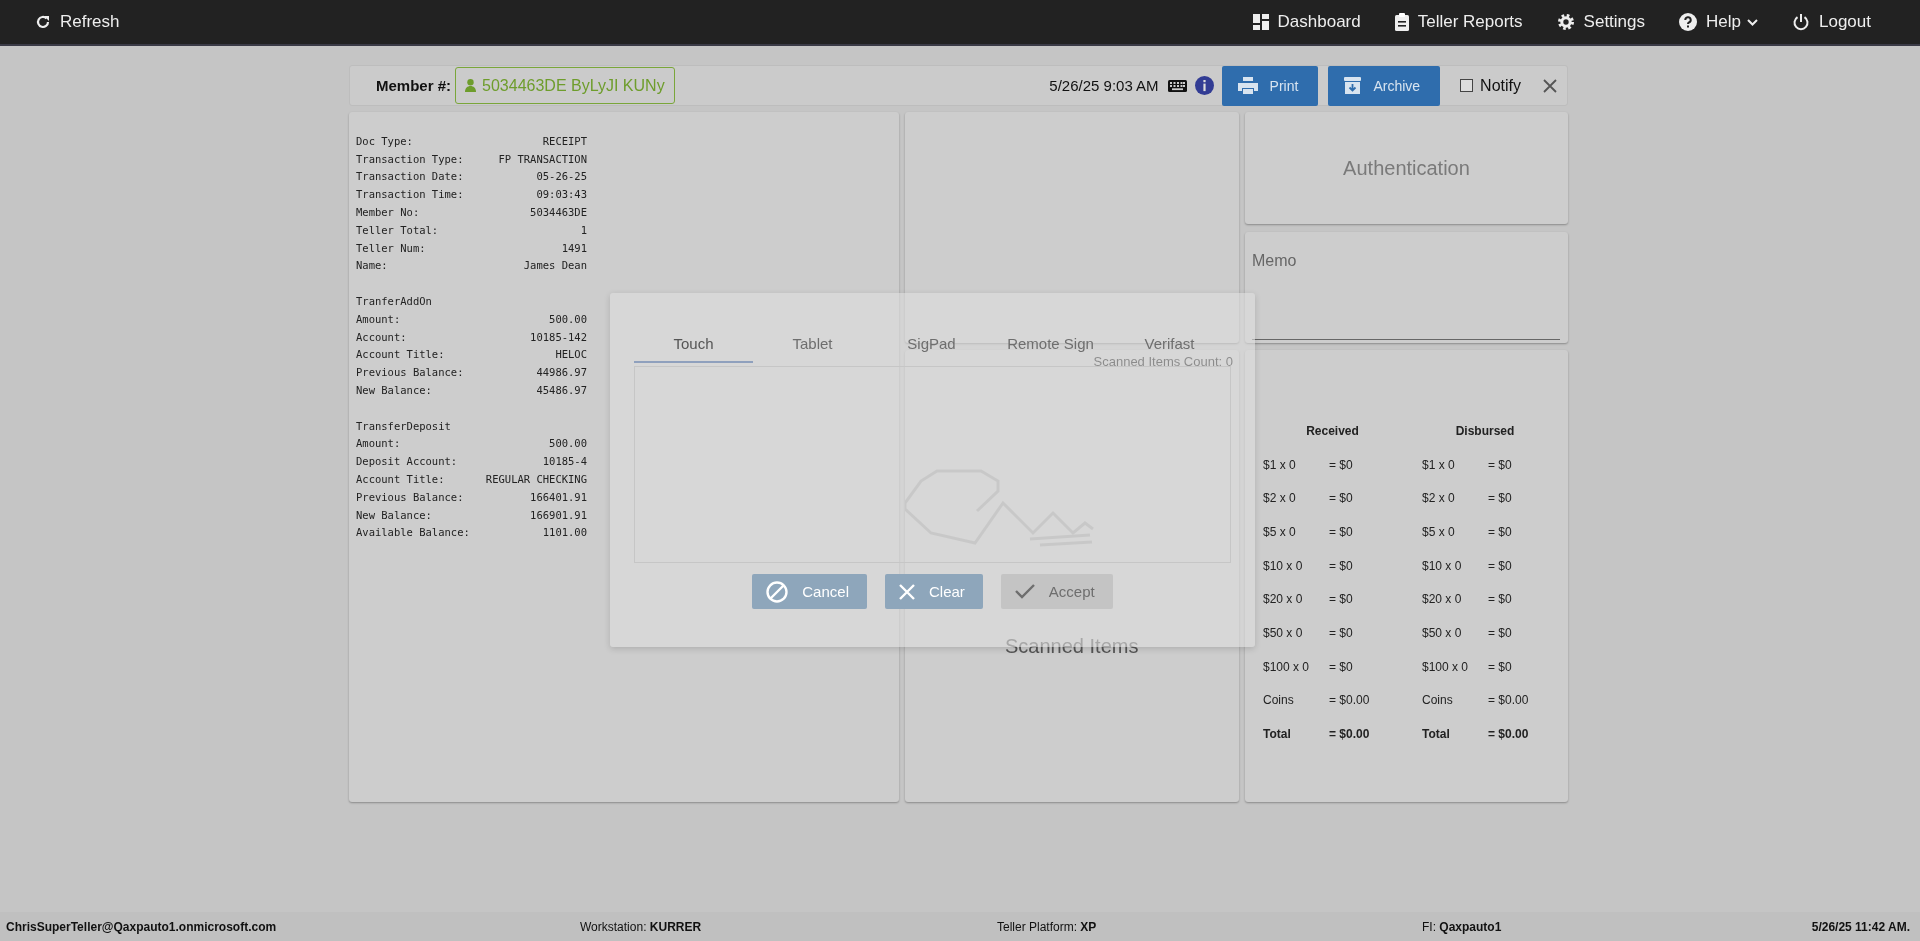 This screenshot has width=1920, height=941. I want to click on receipt-label: Account:, so click(381, 336).